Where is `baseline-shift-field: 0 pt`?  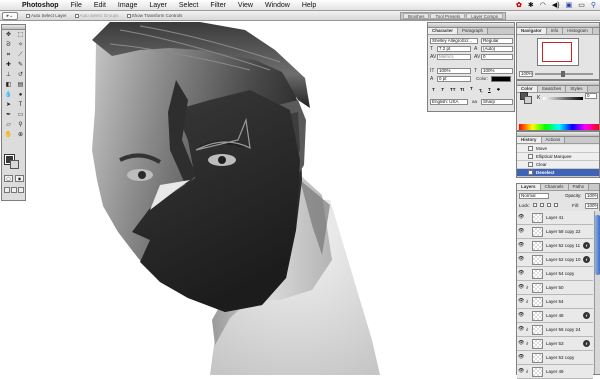
baseline-shift-field: 0 pt is located at coordinates (454, 79).